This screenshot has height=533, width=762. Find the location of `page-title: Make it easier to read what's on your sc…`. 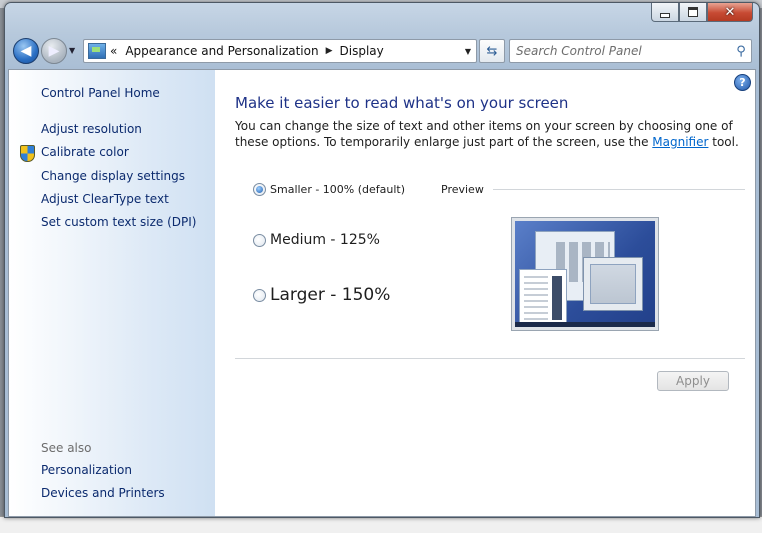

page-title: Make it easier to read what's on your sc… is located at coordinates (402, 103).